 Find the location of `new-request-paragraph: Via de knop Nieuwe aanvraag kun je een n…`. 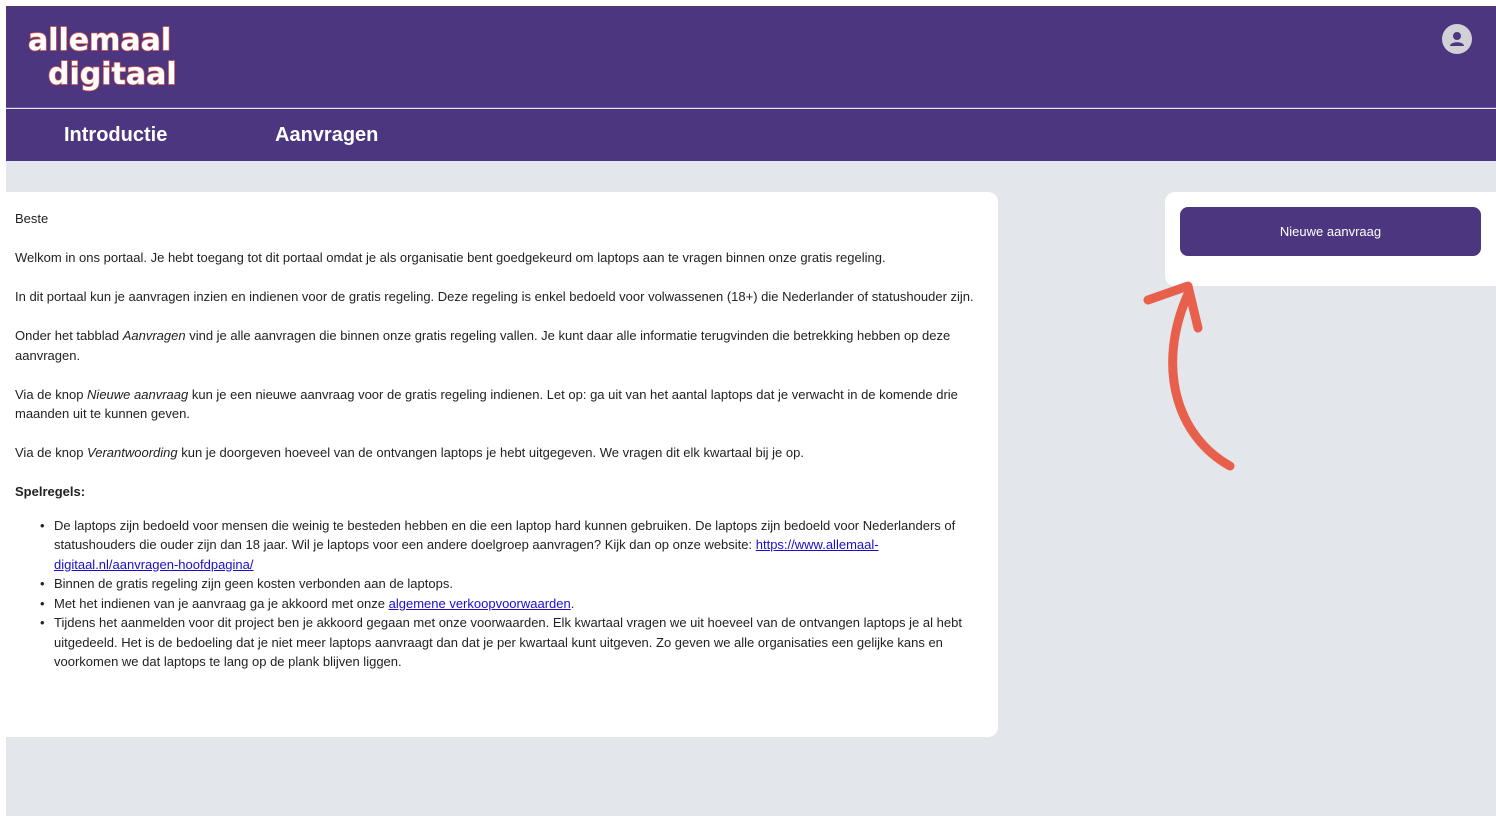

new-request-paragraph: Via de knop Nieuwe aanvraag kun je een n… is located at coordinates (486, 404).